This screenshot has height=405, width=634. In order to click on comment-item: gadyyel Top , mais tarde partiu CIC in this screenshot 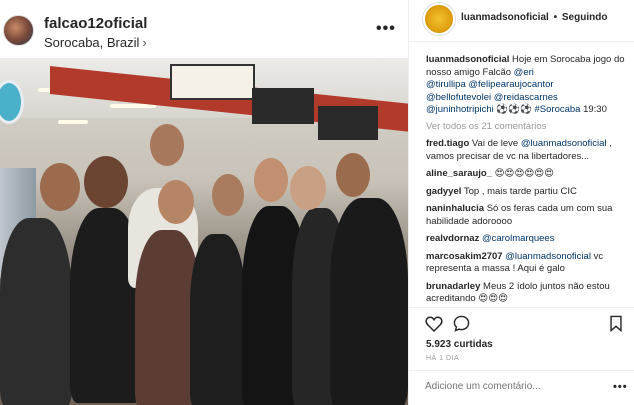, I will do `click(526, 192)`.